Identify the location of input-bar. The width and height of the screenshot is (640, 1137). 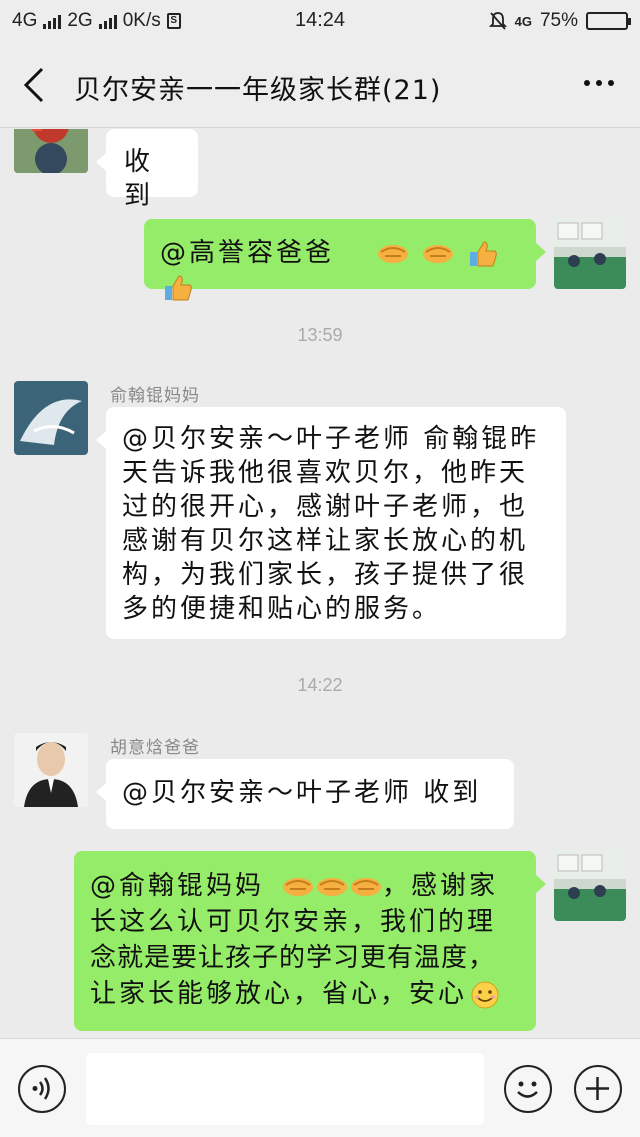
(320, 1087).